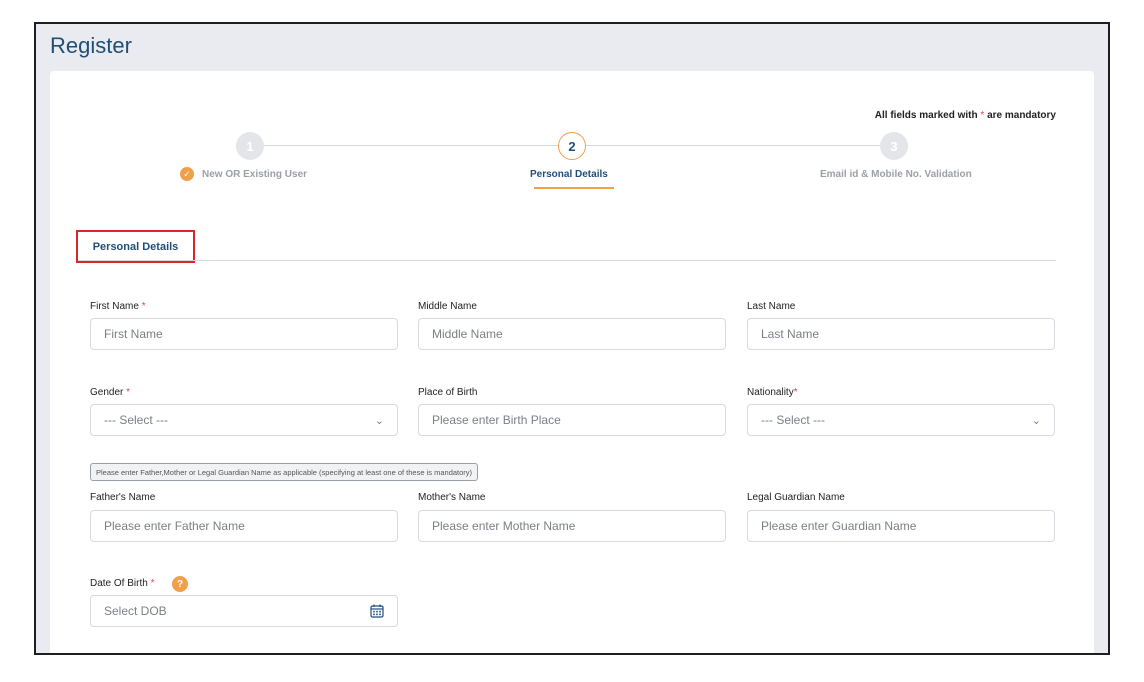 The image size is (1144, 682). I want to click on guardian-name-placeholder: Please enter Guardian Name, so click(839, 526).